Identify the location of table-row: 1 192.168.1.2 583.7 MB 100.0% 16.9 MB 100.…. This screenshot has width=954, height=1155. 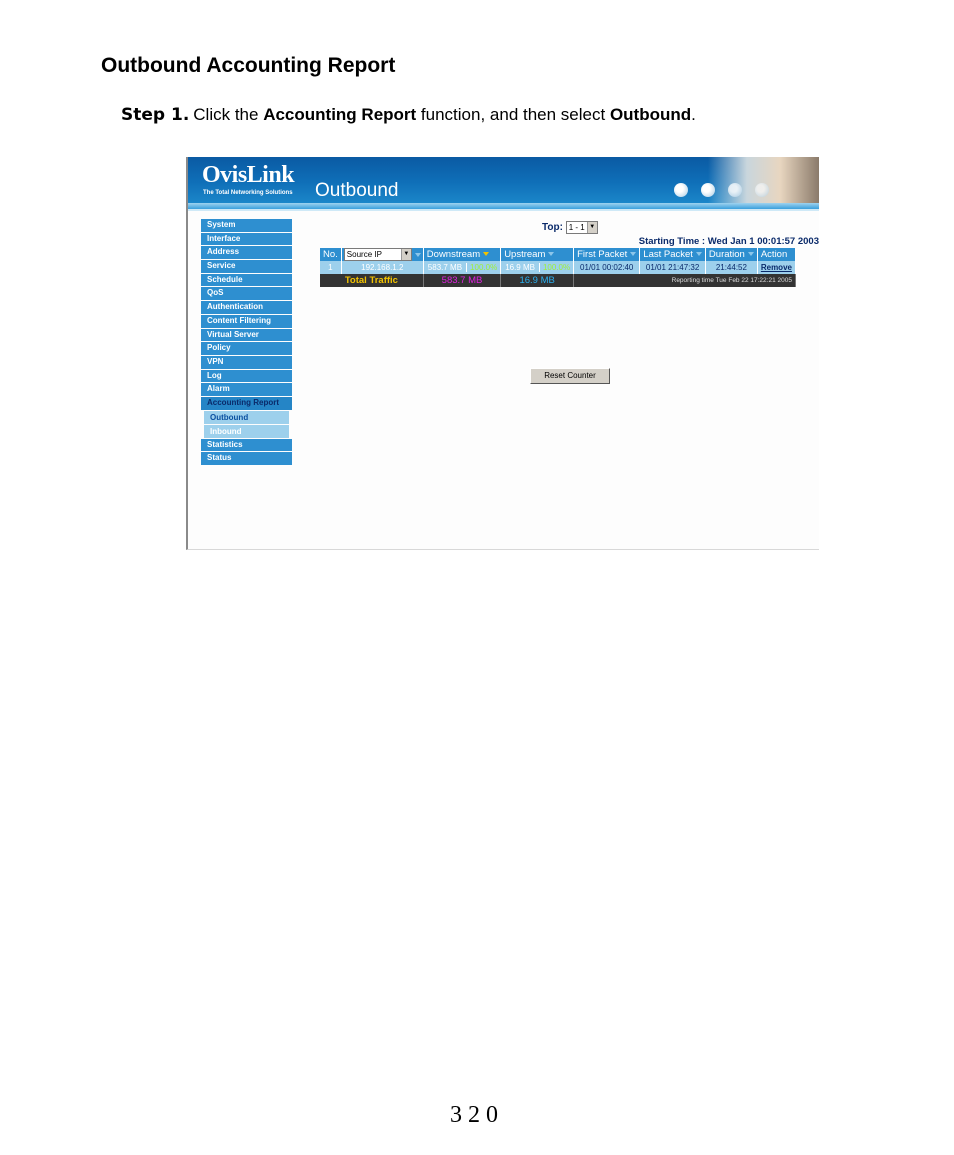
(558, 267).